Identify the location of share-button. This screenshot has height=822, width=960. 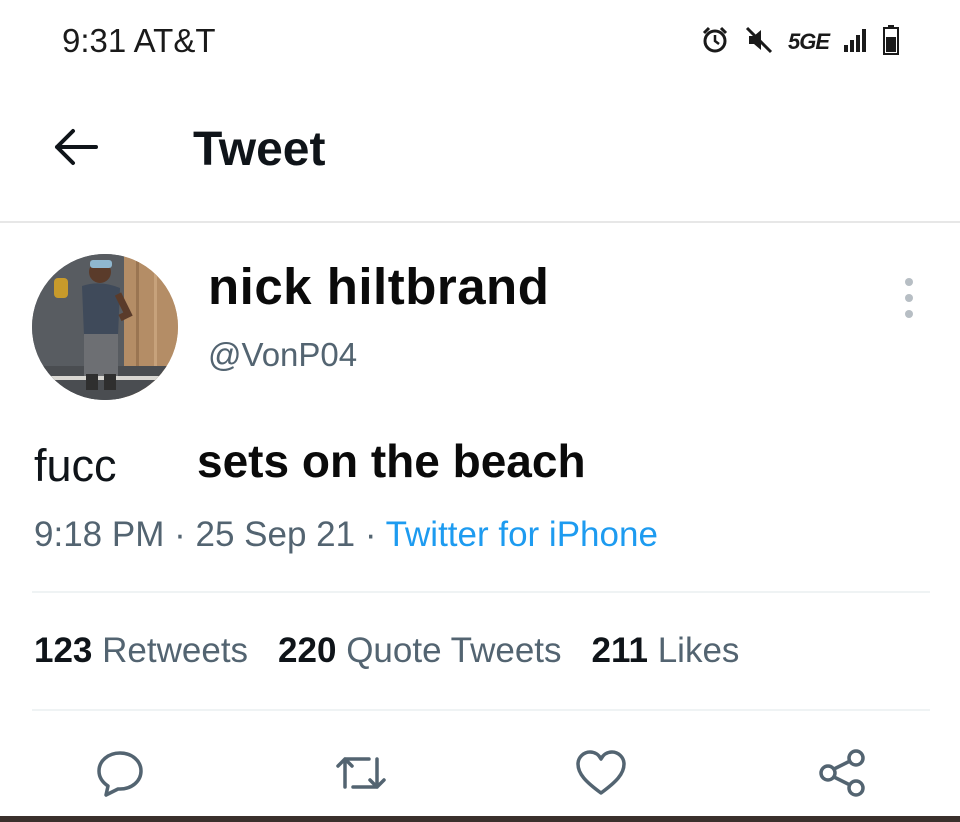
(842, 775).